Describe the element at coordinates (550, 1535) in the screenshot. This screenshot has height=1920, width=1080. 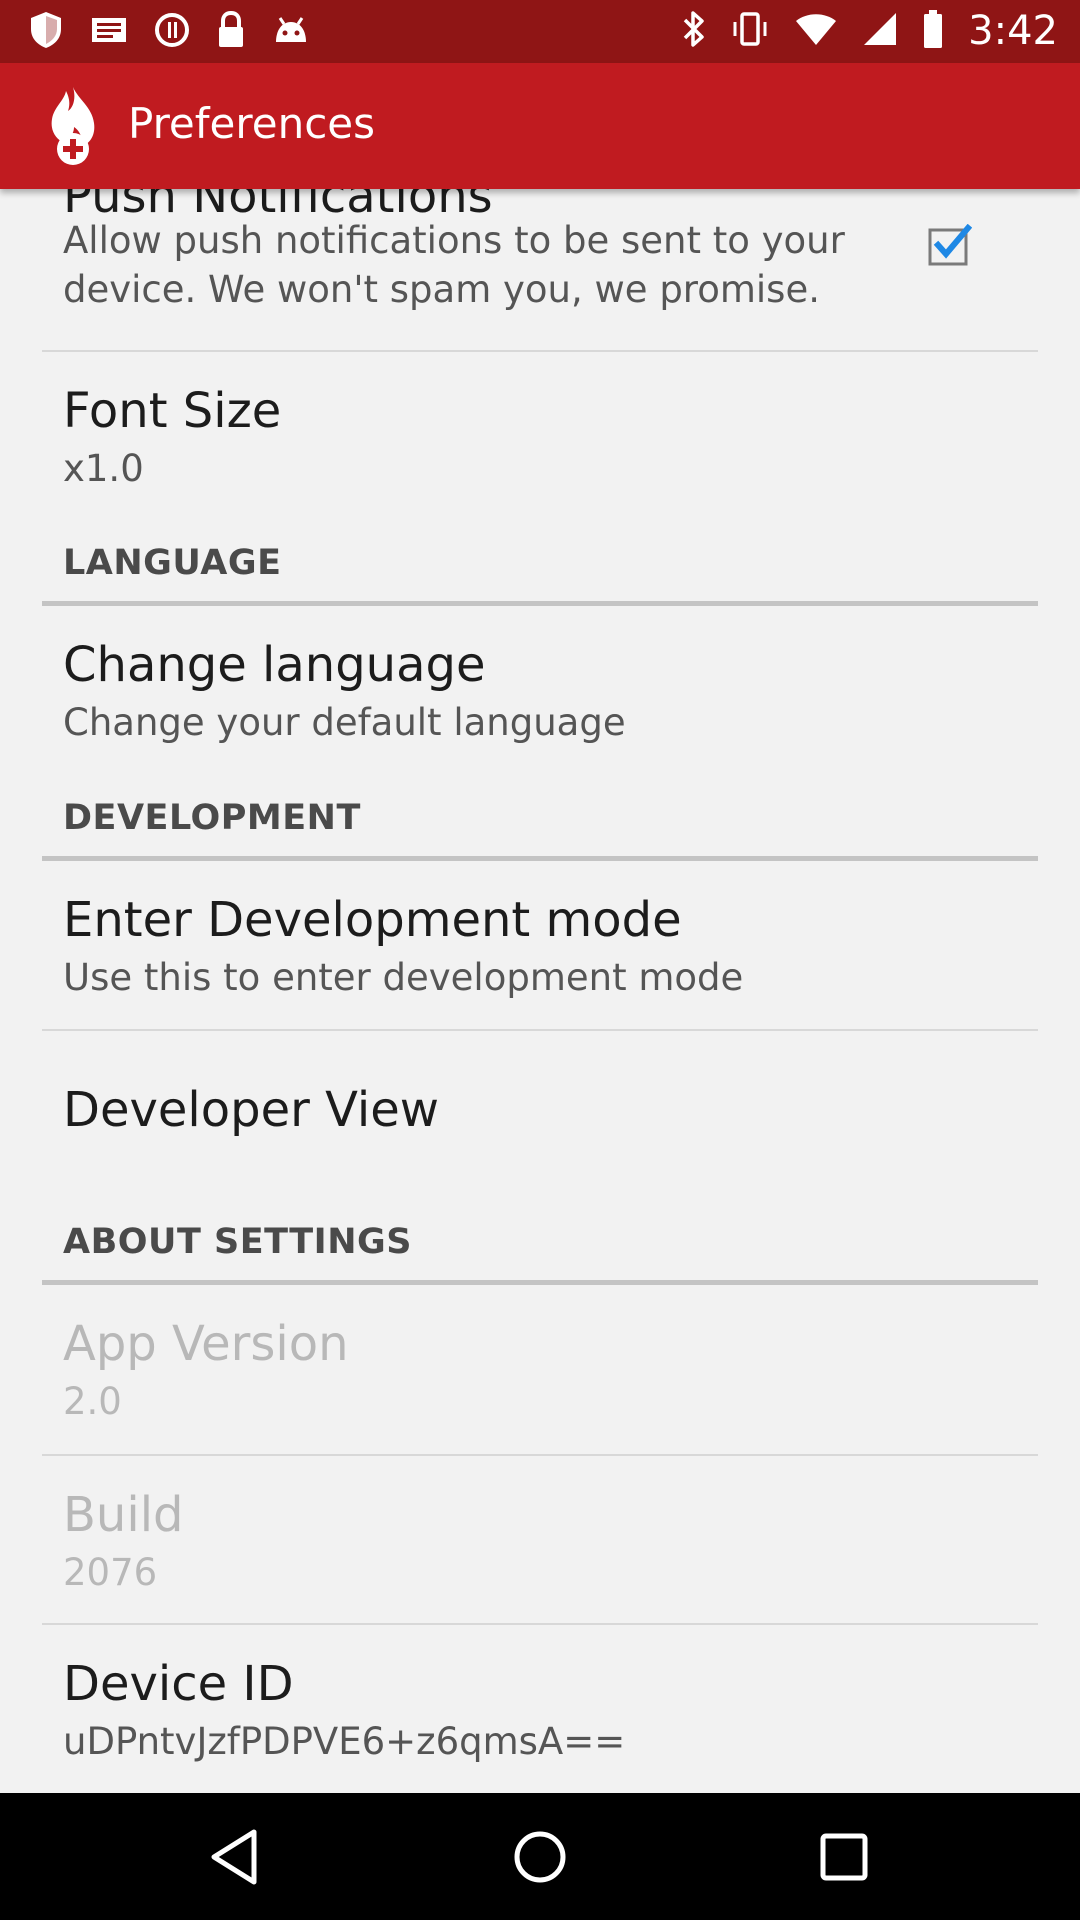
I see `pref-build: Build 2076` at that location.